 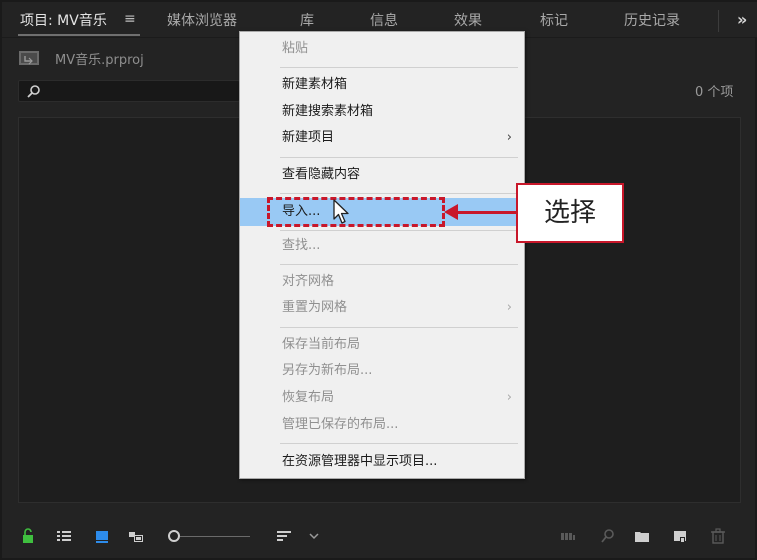 I want to click on menu-item-label: 新建搜索素材箱, so click(x=328, y=111).